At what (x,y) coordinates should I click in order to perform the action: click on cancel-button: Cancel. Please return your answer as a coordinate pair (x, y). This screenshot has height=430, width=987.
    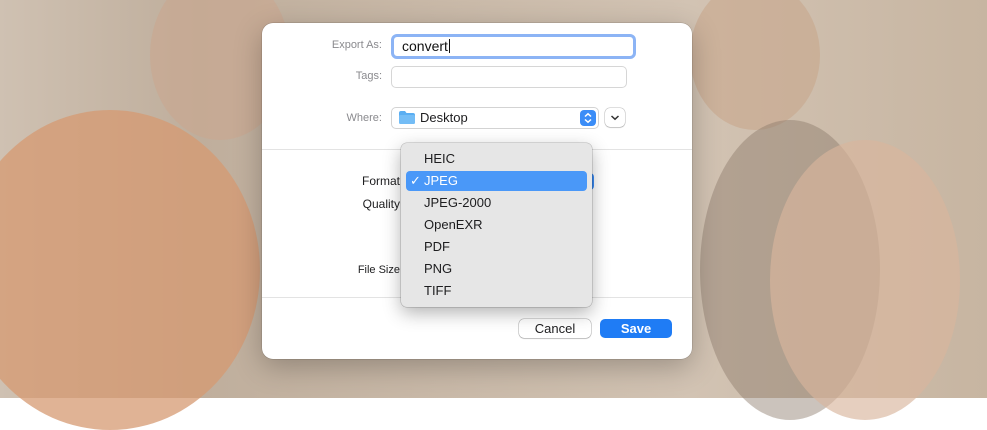
    Looking at the image, I should click on (555, 328).